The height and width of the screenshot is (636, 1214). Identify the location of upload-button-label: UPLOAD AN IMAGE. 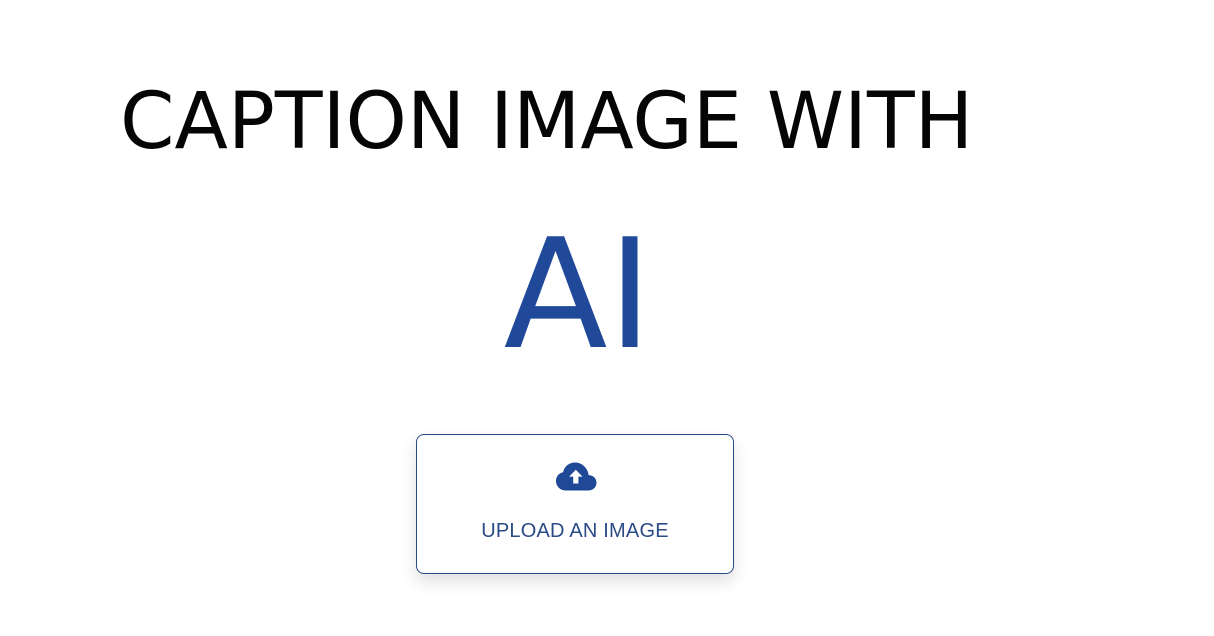
(575, 531).